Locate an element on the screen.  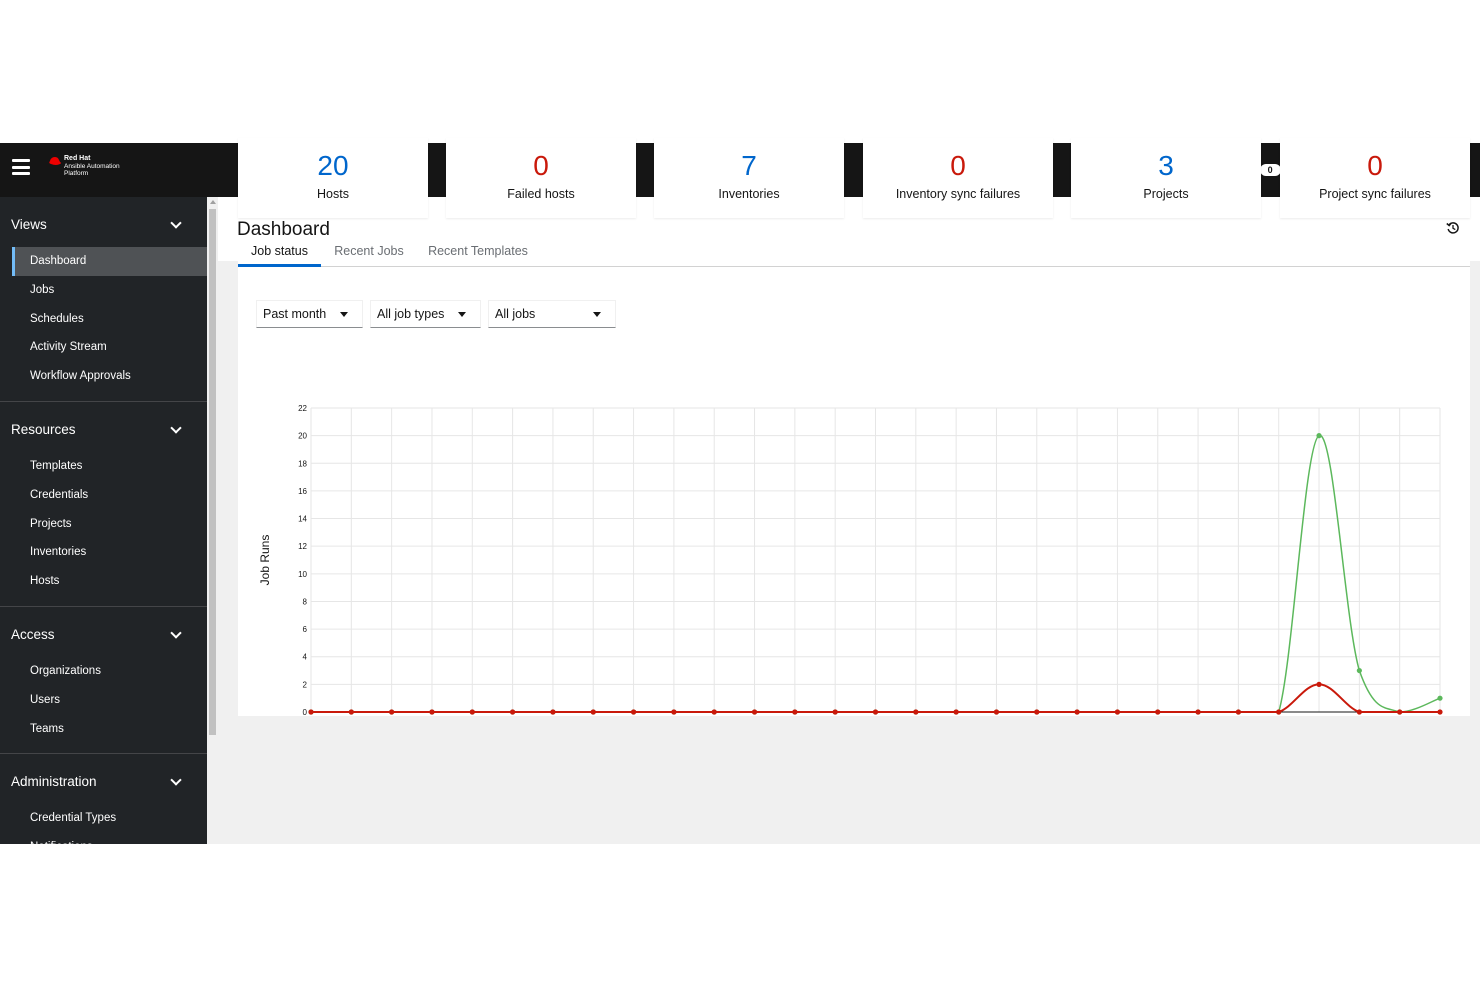
sidebar-item-notifications: Notifications is located at coordinates (109, 838).